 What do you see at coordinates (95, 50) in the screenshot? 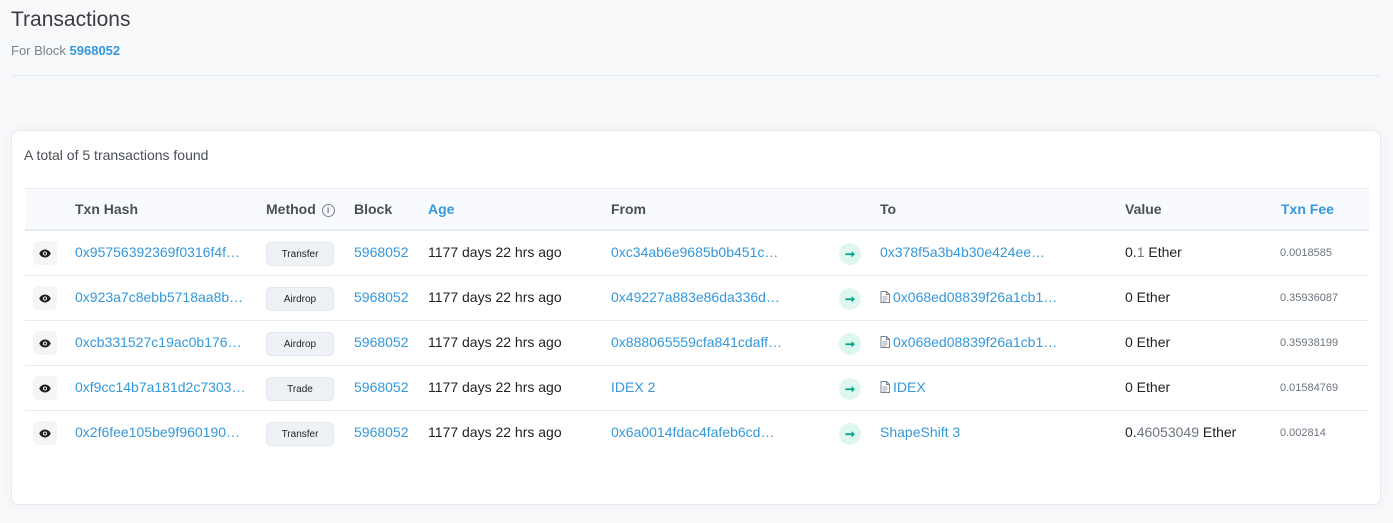
I see `block-number-link: 5968052` at bounding box center [95, 50].